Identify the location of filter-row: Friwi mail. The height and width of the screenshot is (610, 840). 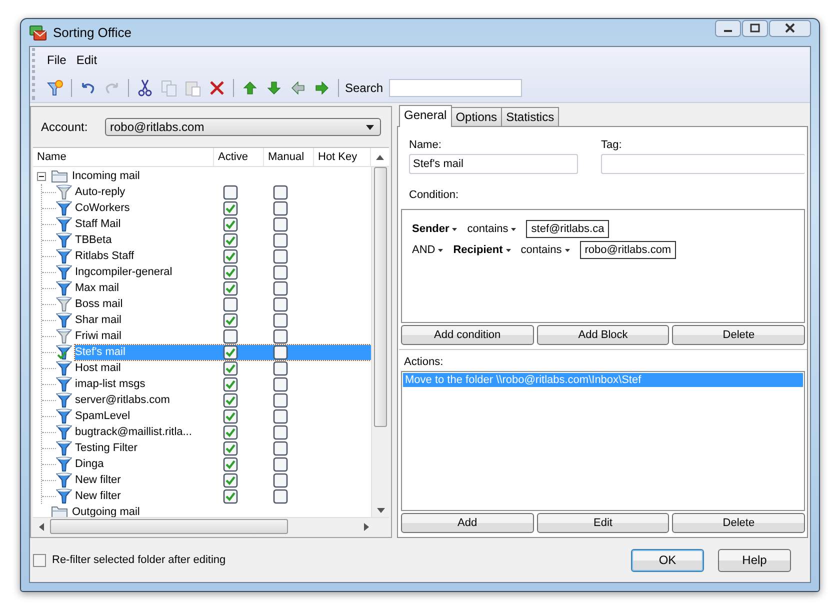
(223, 336).